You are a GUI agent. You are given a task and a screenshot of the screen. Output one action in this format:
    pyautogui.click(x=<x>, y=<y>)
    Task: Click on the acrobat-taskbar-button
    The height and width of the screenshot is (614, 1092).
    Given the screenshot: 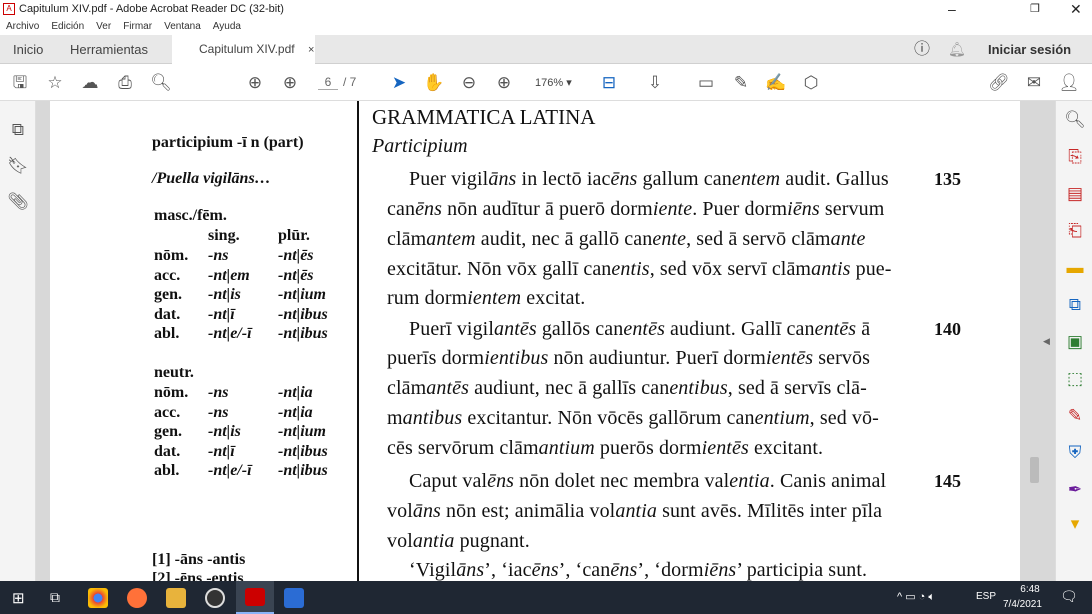 What is the action you would take?
    pyautogui.click(x=255, y=597)
    